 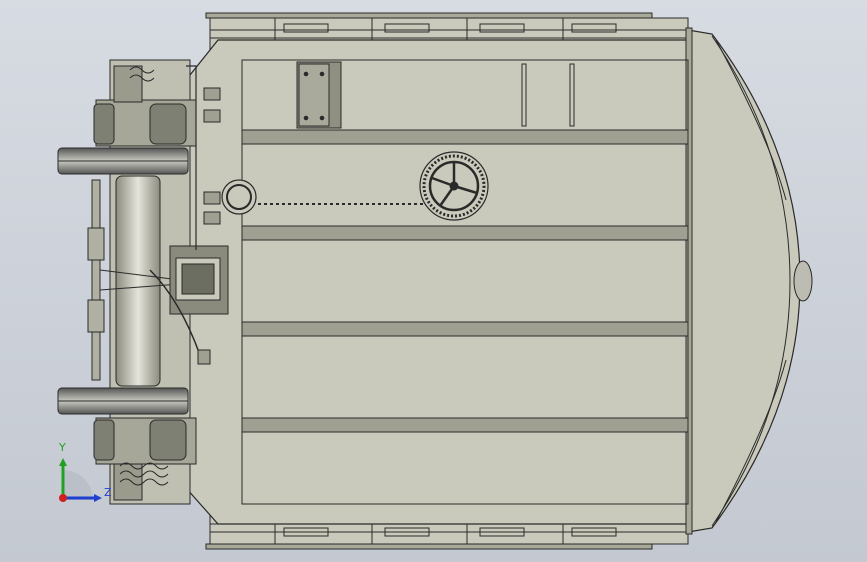 What do you see at coordinates (138, 281) in the screenshot?
I see `axle` at bounding box center [138, 281].